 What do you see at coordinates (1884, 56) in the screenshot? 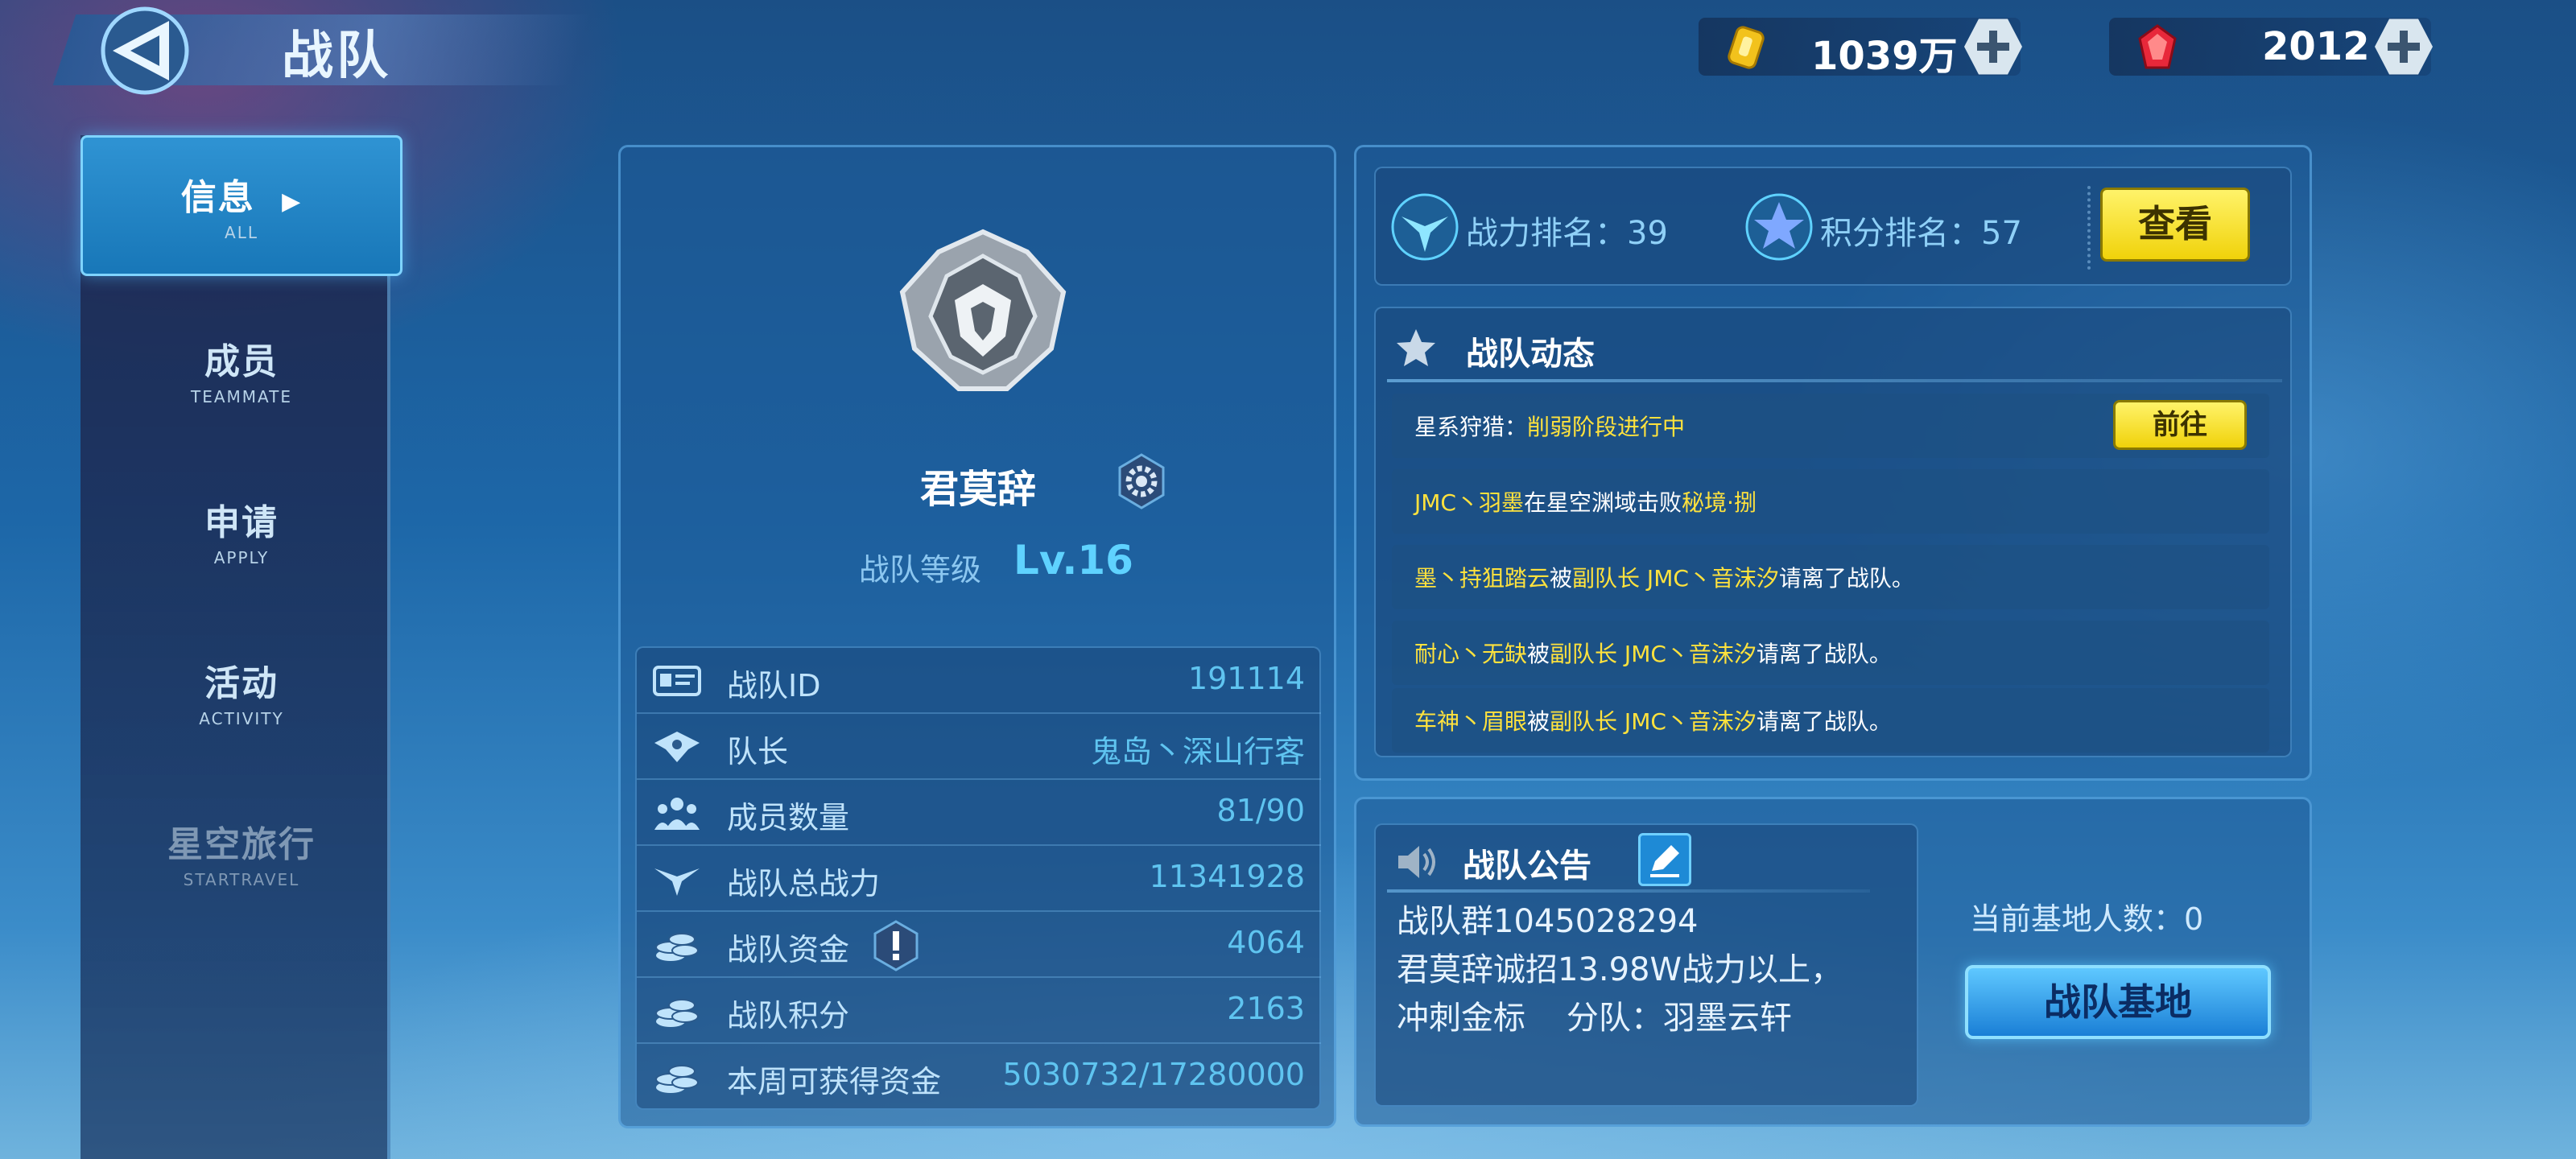
I see `gold-value: 1039万` at bounding box center [1884, 56].